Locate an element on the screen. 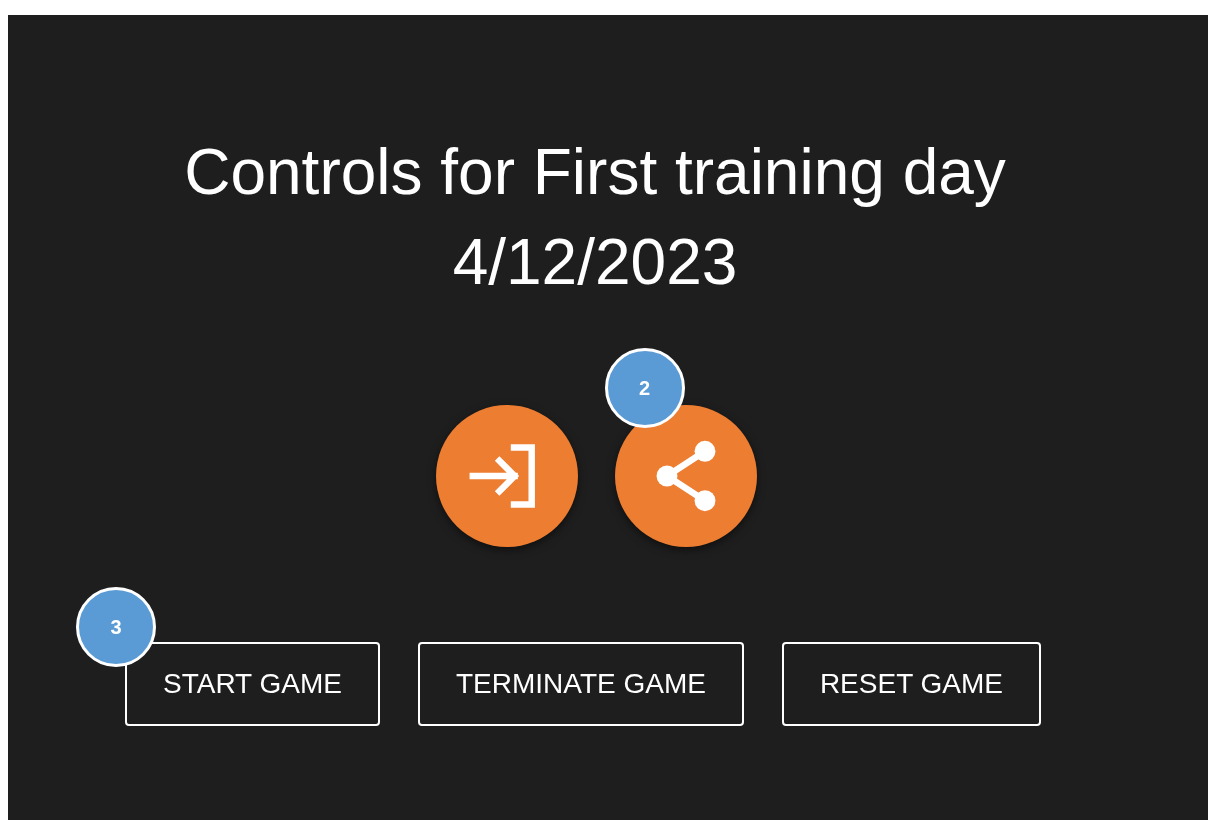 The height and width of the screenshot is (820, 1208). game-button: START GAME is located at coordinates (252, 684).